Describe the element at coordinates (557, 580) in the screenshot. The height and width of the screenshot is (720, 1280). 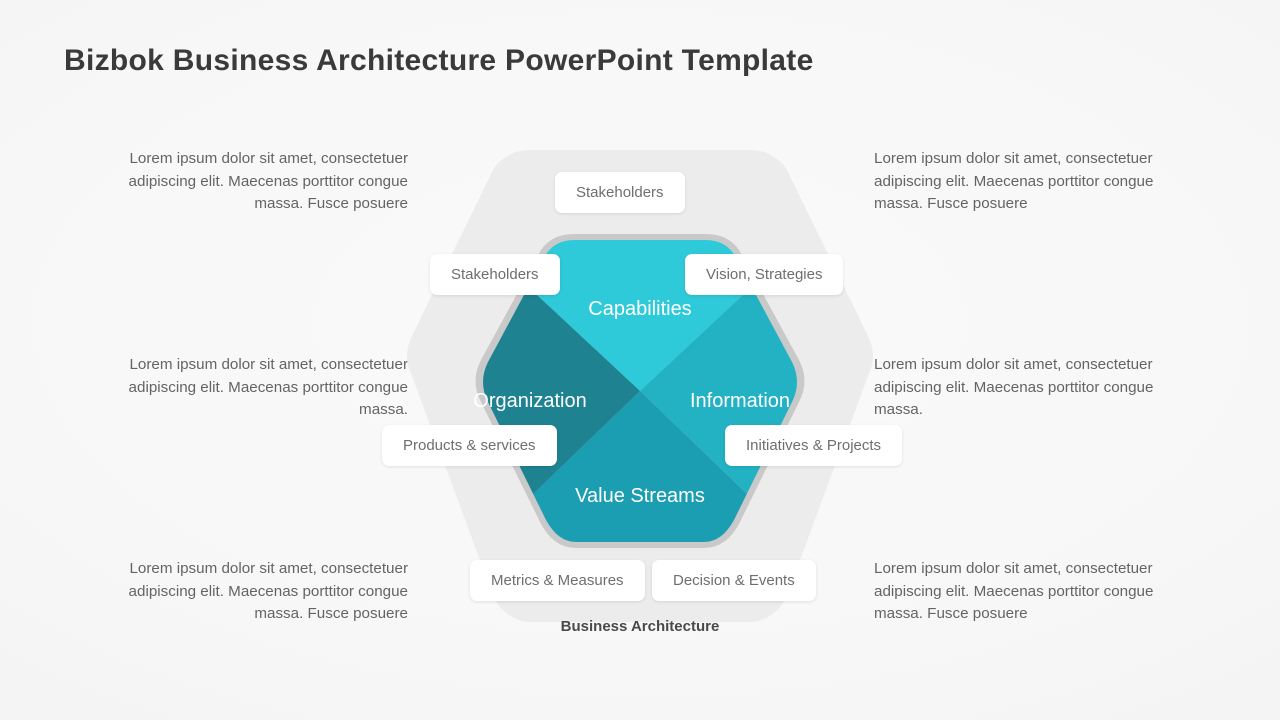
I see `pill-metrics-measures: Metrics & Measures` at that location.